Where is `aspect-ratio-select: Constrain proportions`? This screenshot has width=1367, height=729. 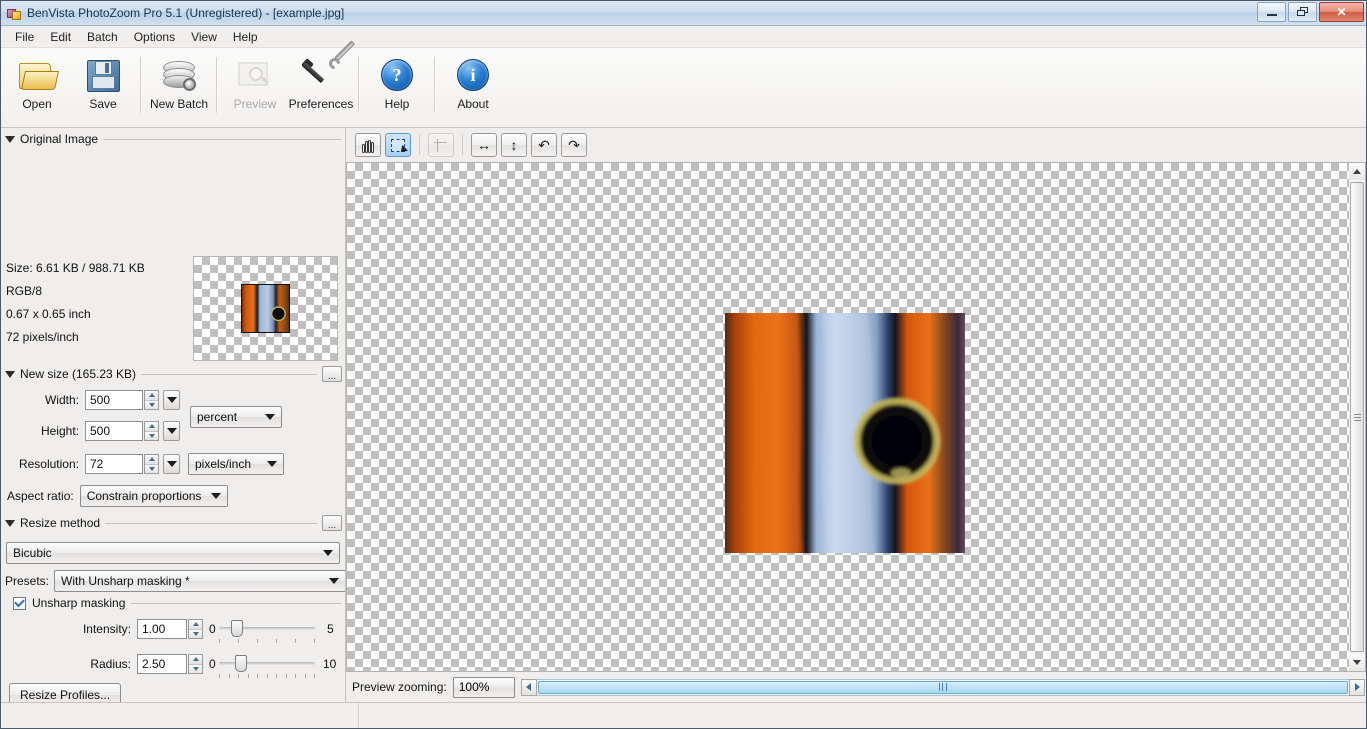
aspect-ratio-select: Constrain proportions is located at coordinates (153, 496).